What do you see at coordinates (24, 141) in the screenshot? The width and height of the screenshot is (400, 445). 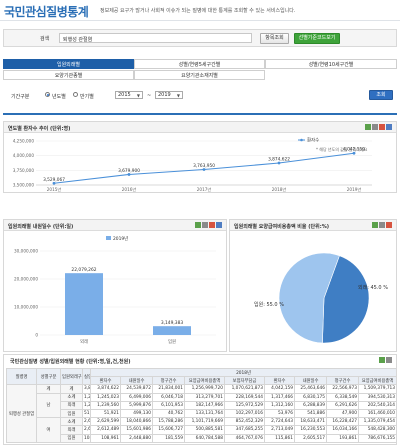 I see `y-tick-label: 4,250,000` at bounding box center [24, 141].